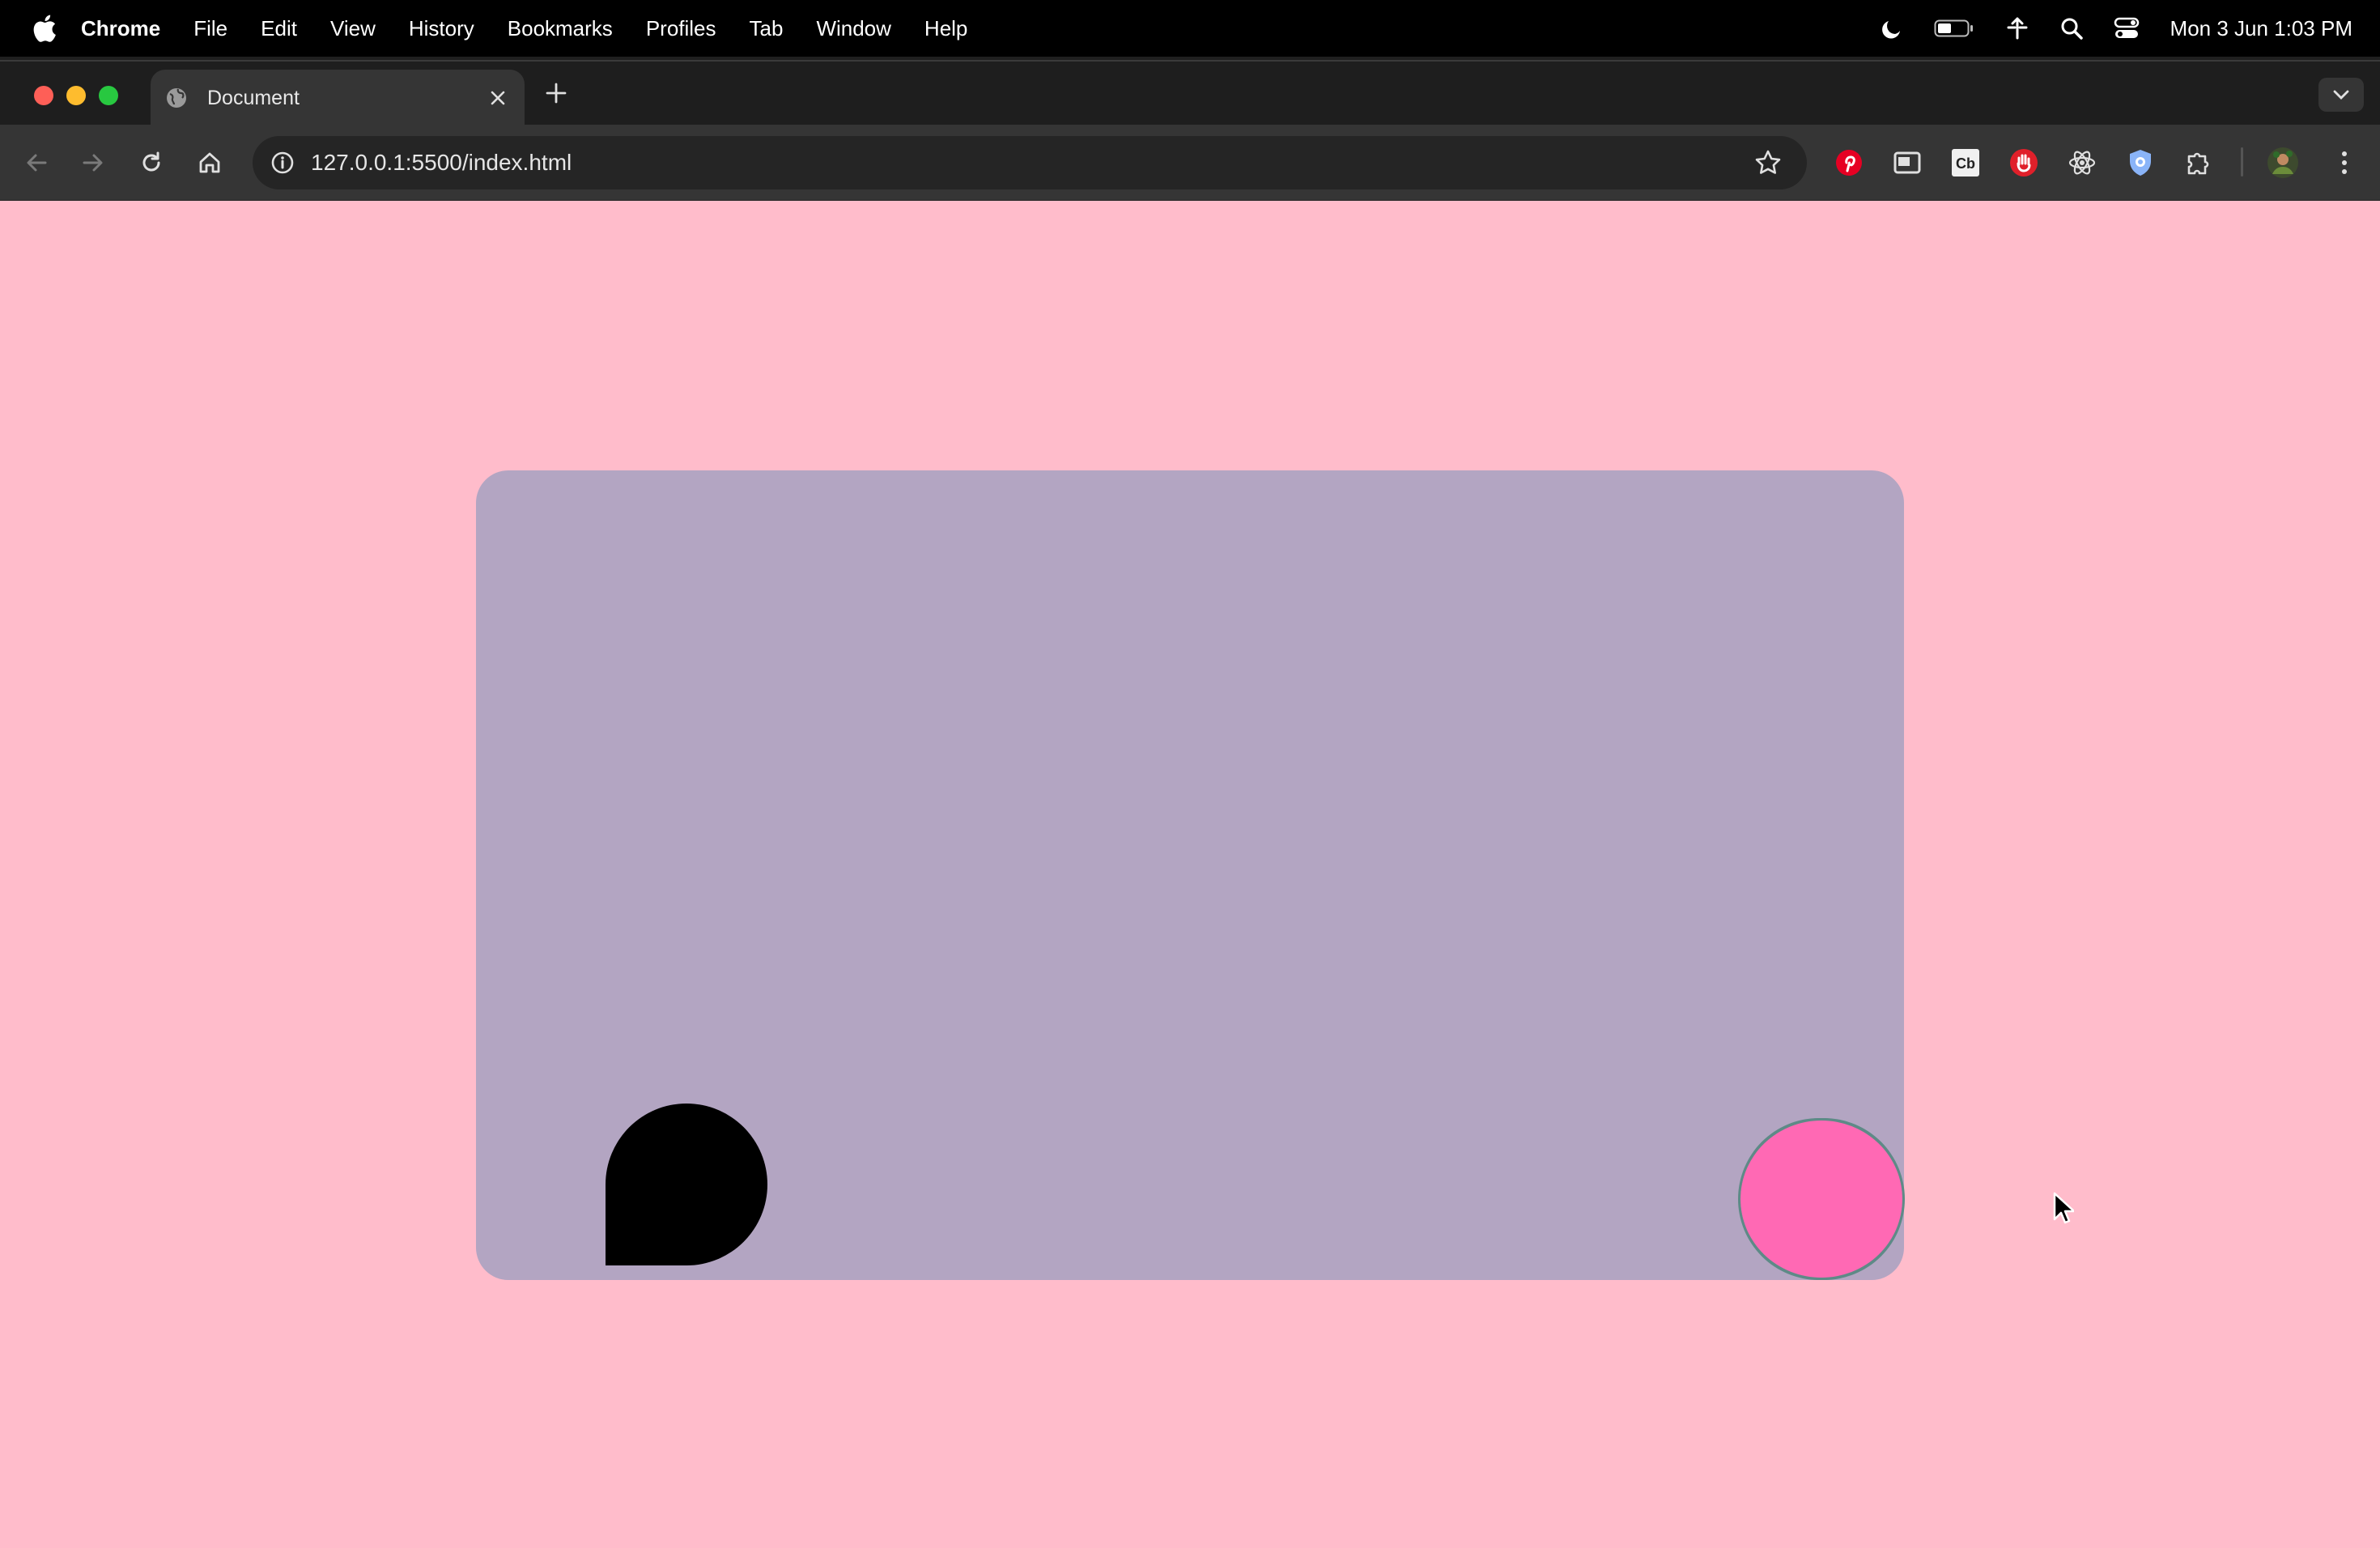  What do you see at coordinates (151, 163) in the screenshot?
I see `reload-icon` at bounding box center [151, 163].